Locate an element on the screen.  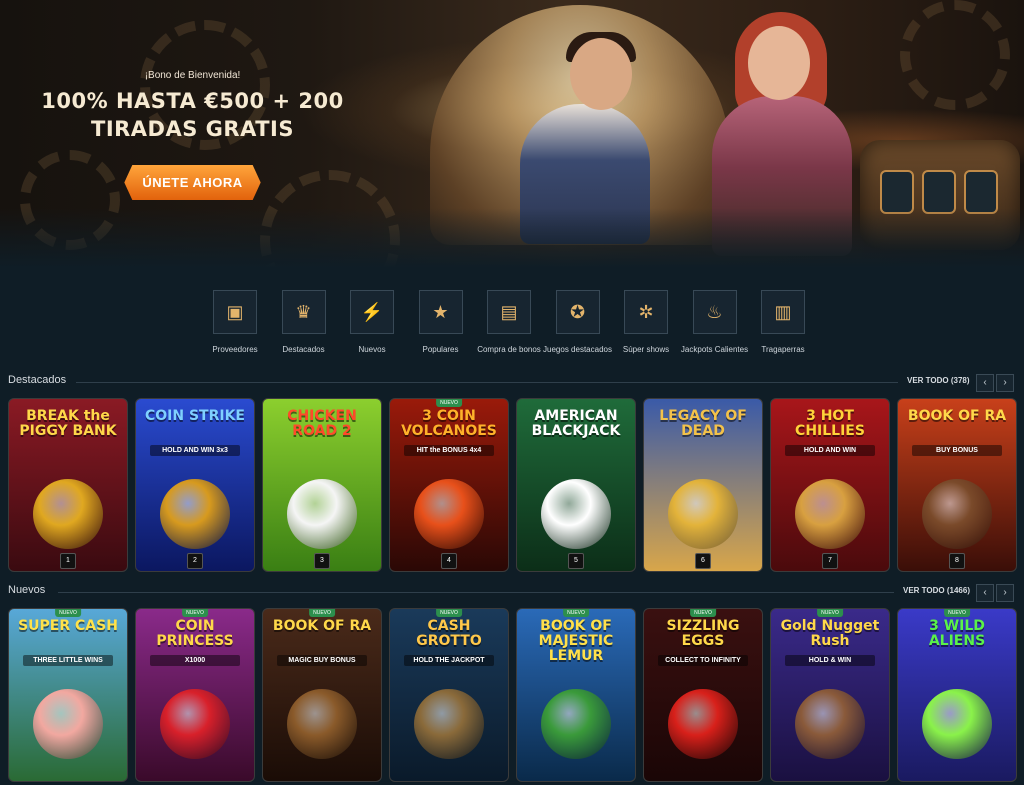
category-label: Juegos destacados is located at coordinates (577, 349).